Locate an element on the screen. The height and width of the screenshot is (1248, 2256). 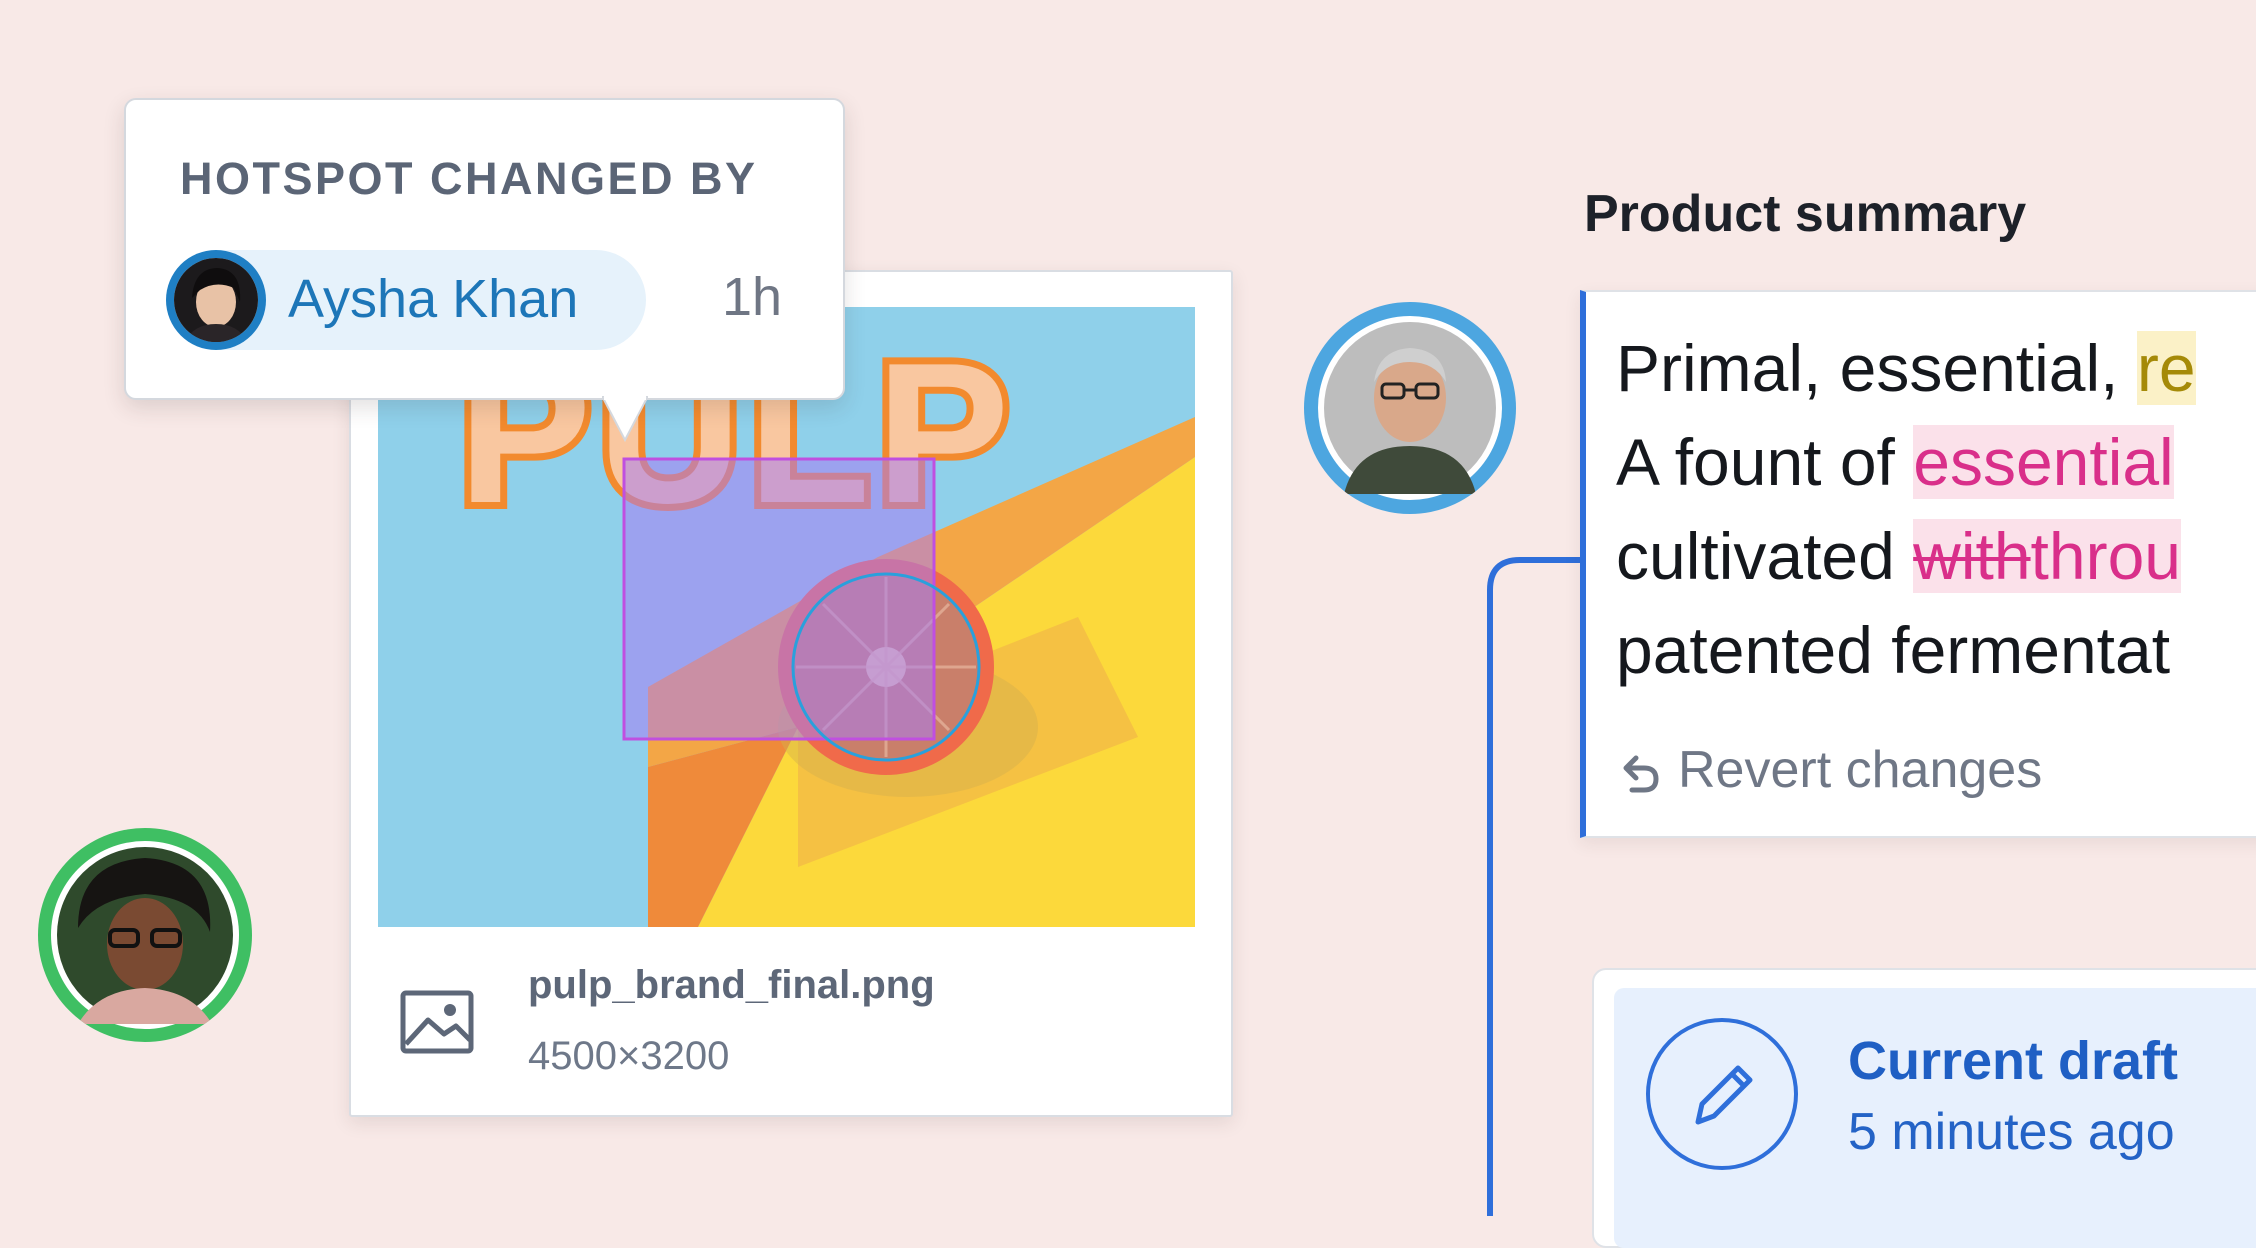
popover-arrow is located at coordinates (625, 419).